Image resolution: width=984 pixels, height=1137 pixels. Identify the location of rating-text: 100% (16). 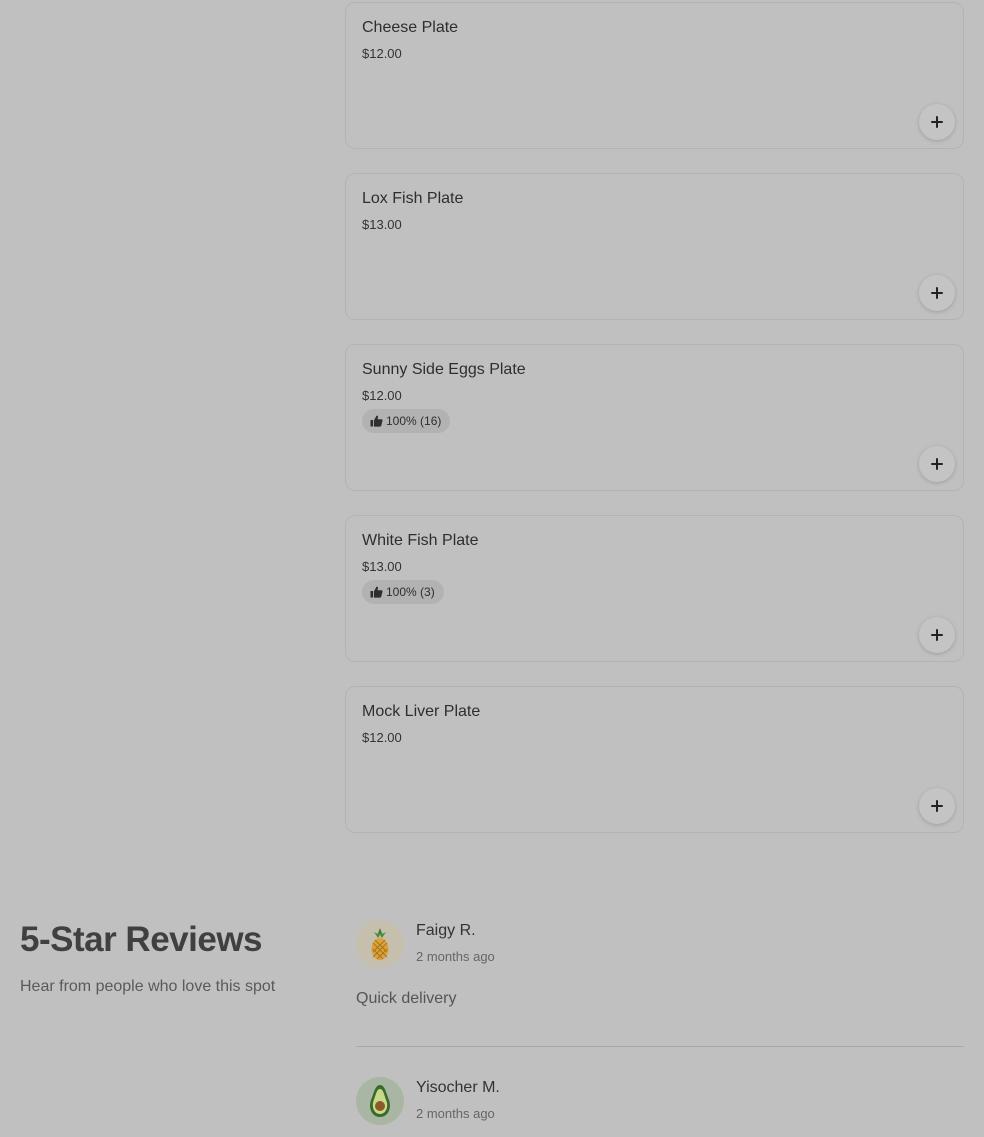
(414, 421).